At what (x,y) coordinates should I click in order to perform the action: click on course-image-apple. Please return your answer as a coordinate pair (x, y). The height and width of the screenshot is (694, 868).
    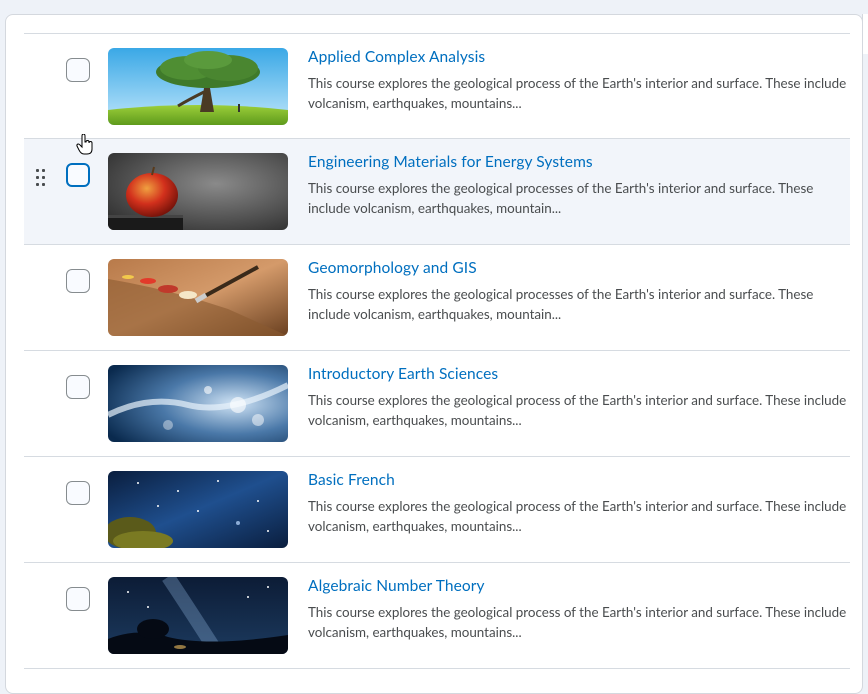
    Looking at the image, I should click on (198, 191).